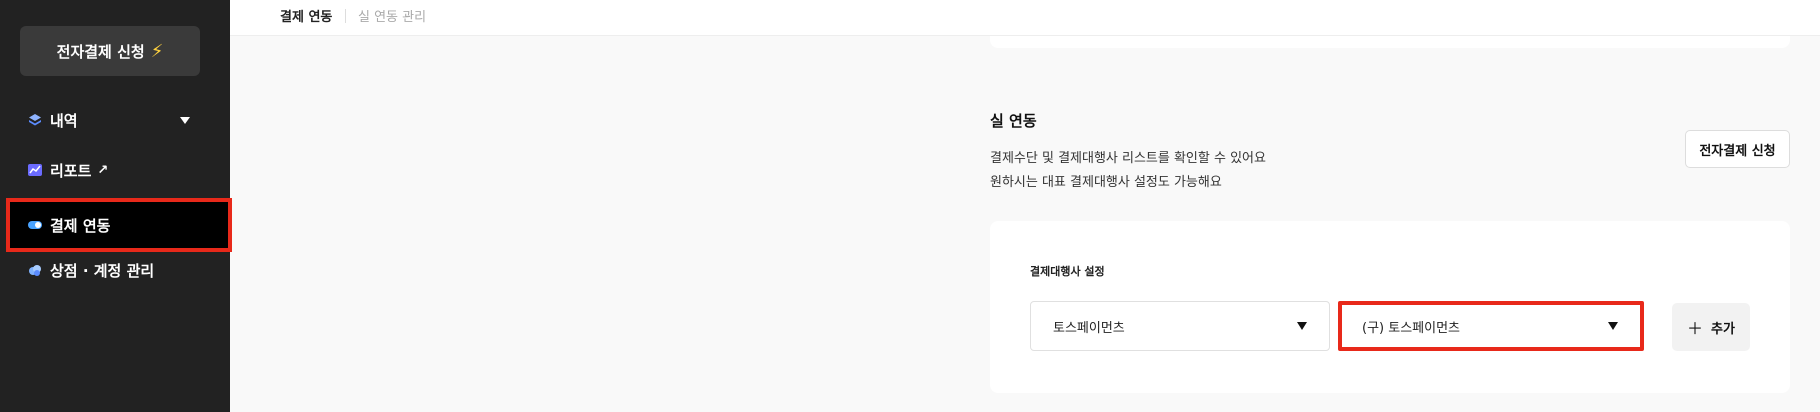  What do you see at coordinates (1491, 326) in the screenshot?
I see `pg-version-select: (구) 토스페이먼츠` at bounding box center [1491, 326].